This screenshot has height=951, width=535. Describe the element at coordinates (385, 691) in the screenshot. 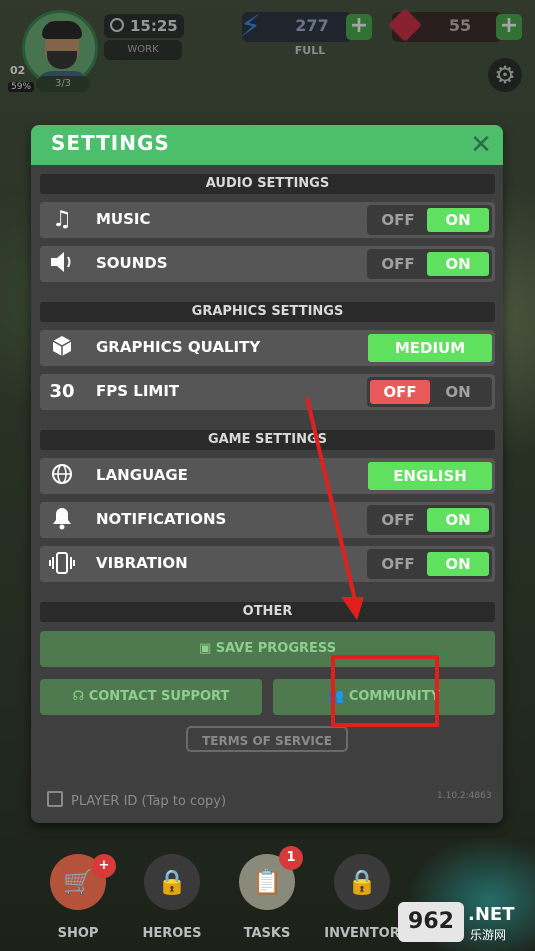

I see `highlight-box` at that location.